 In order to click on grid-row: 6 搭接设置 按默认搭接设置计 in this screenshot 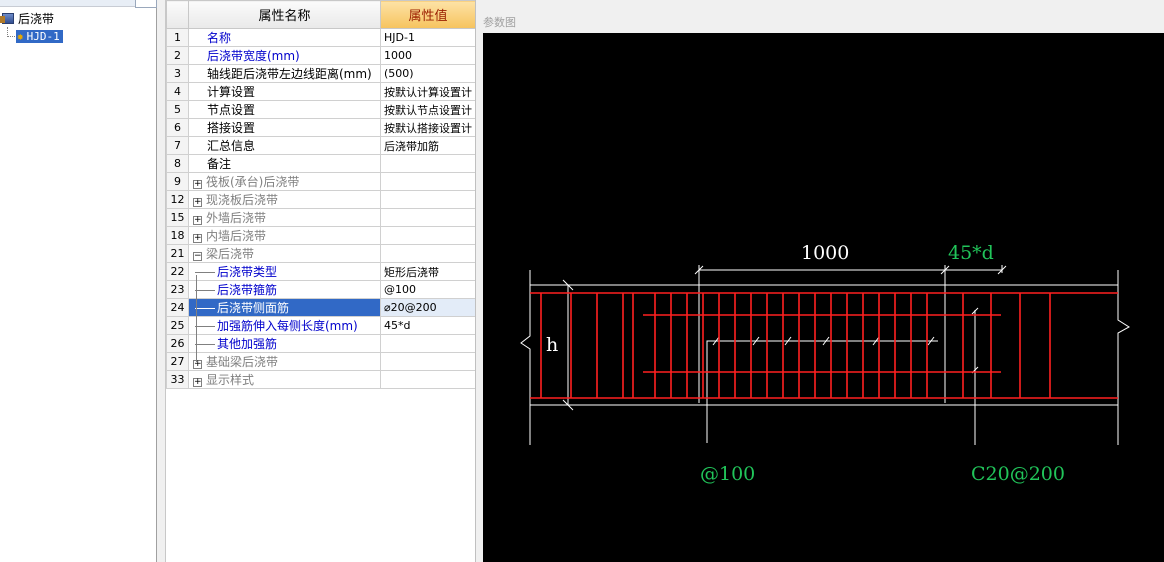, I will do `click(320, 127)`.